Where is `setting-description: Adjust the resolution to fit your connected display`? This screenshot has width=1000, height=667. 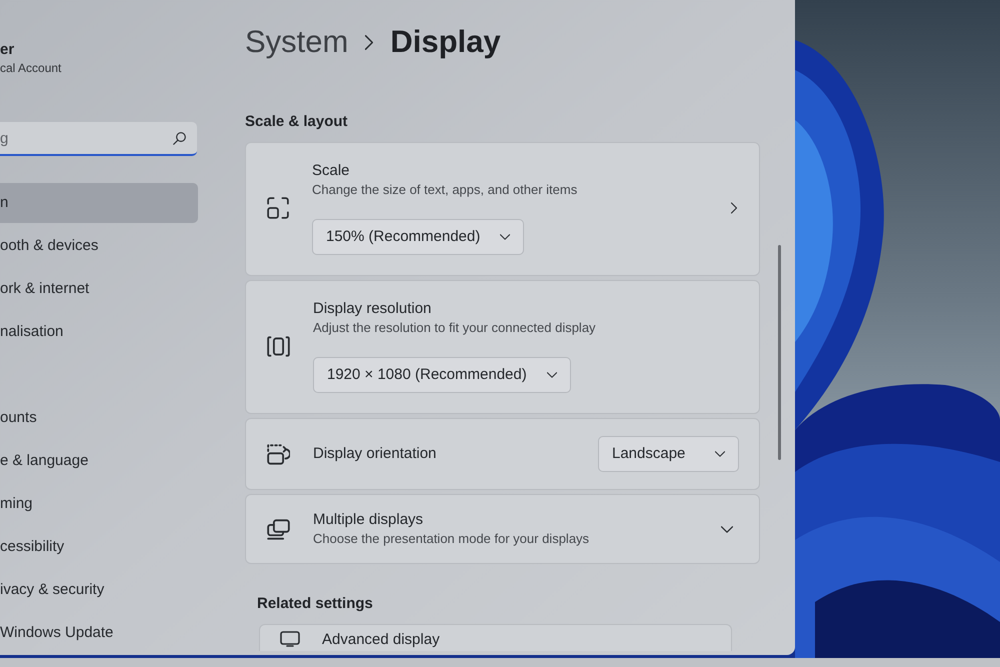 setting-description: Adjust the resolution to fit your connected display is located at coordinates (454, 328).